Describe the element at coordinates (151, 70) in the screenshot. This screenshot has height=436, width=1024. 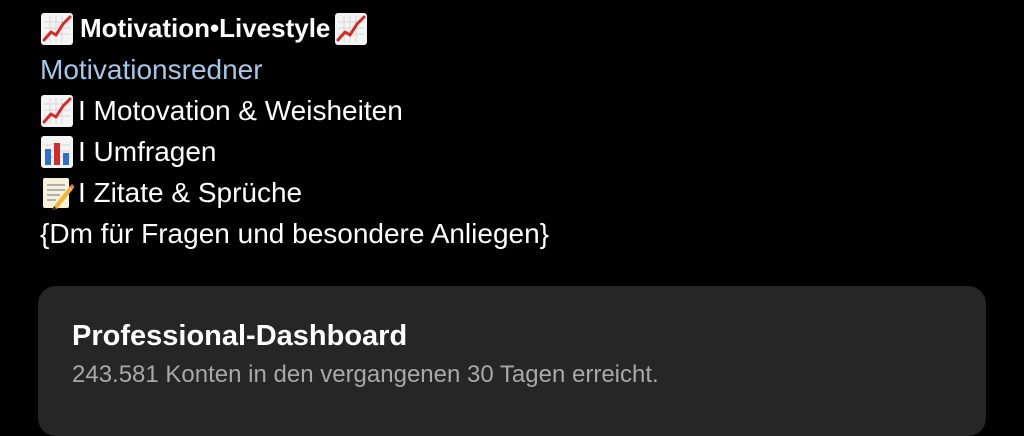
I see `category-label: Motivationsredner` at that location.